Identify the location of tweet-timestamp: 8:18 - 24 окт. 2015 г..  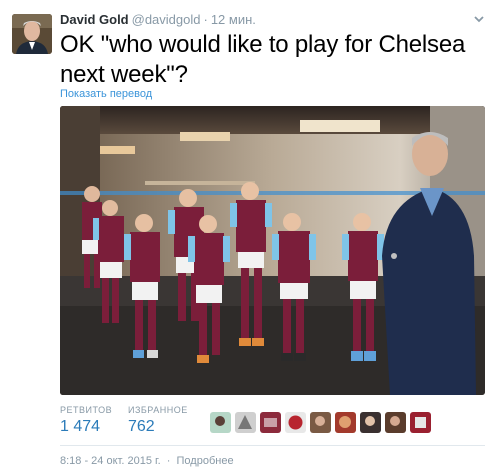
(110, 461).